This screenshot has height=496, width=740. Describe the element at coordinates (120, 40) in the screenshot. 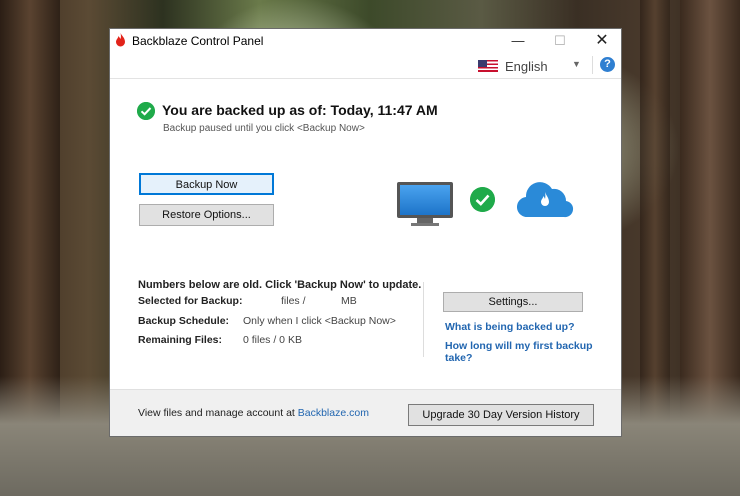

I see `backblaze-flame-icon` at that location.